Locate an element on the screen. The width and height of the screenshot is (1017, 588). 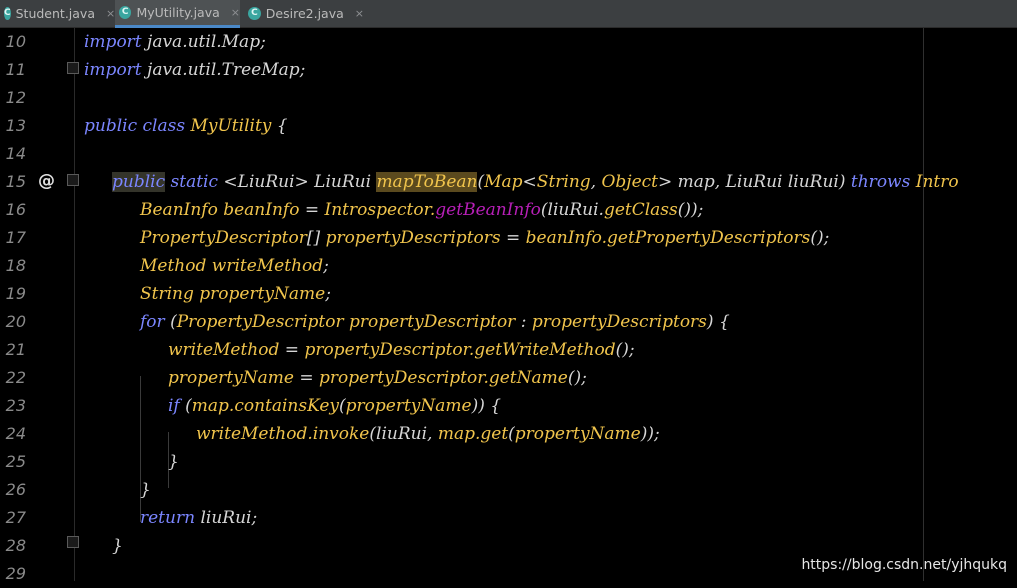
code-line: 10 import java.util.Map; is located at coordinates (508, 42).